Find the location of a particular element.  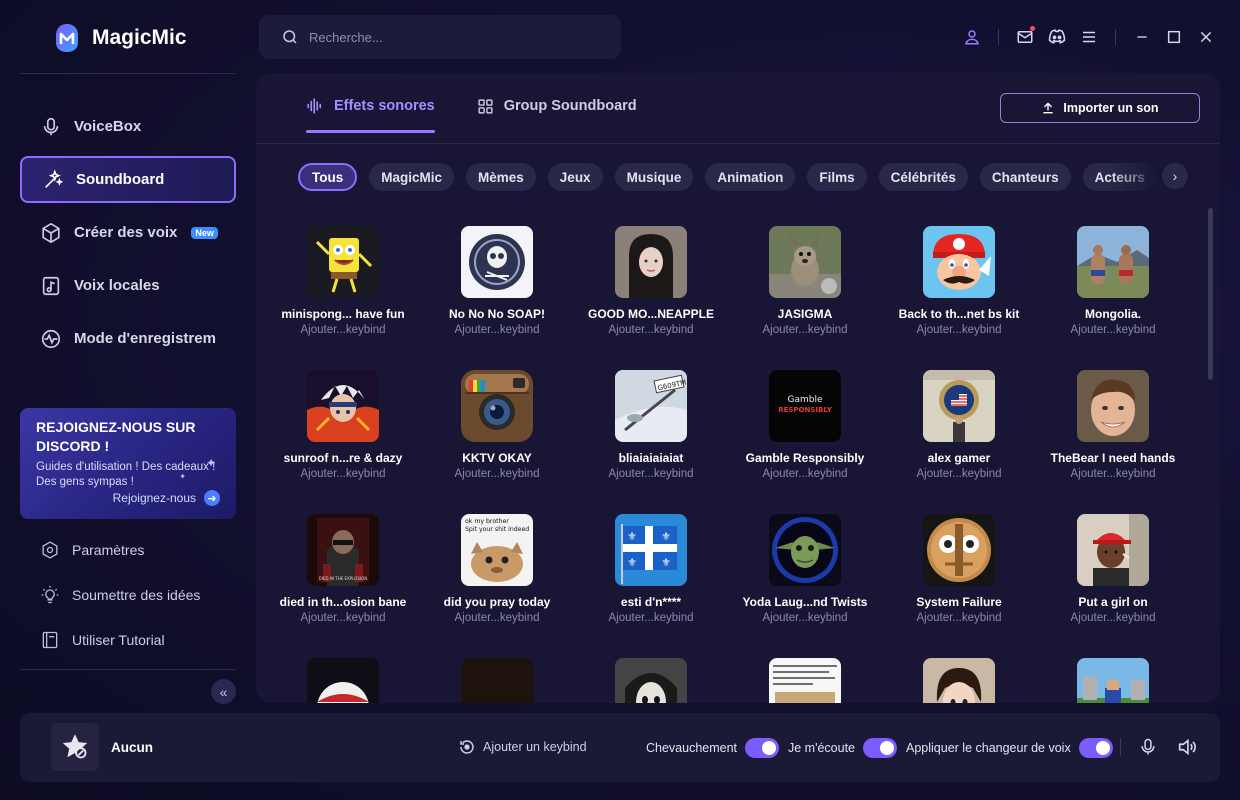

category-chip: Chanteurs is located at coordinates (1025, 177).